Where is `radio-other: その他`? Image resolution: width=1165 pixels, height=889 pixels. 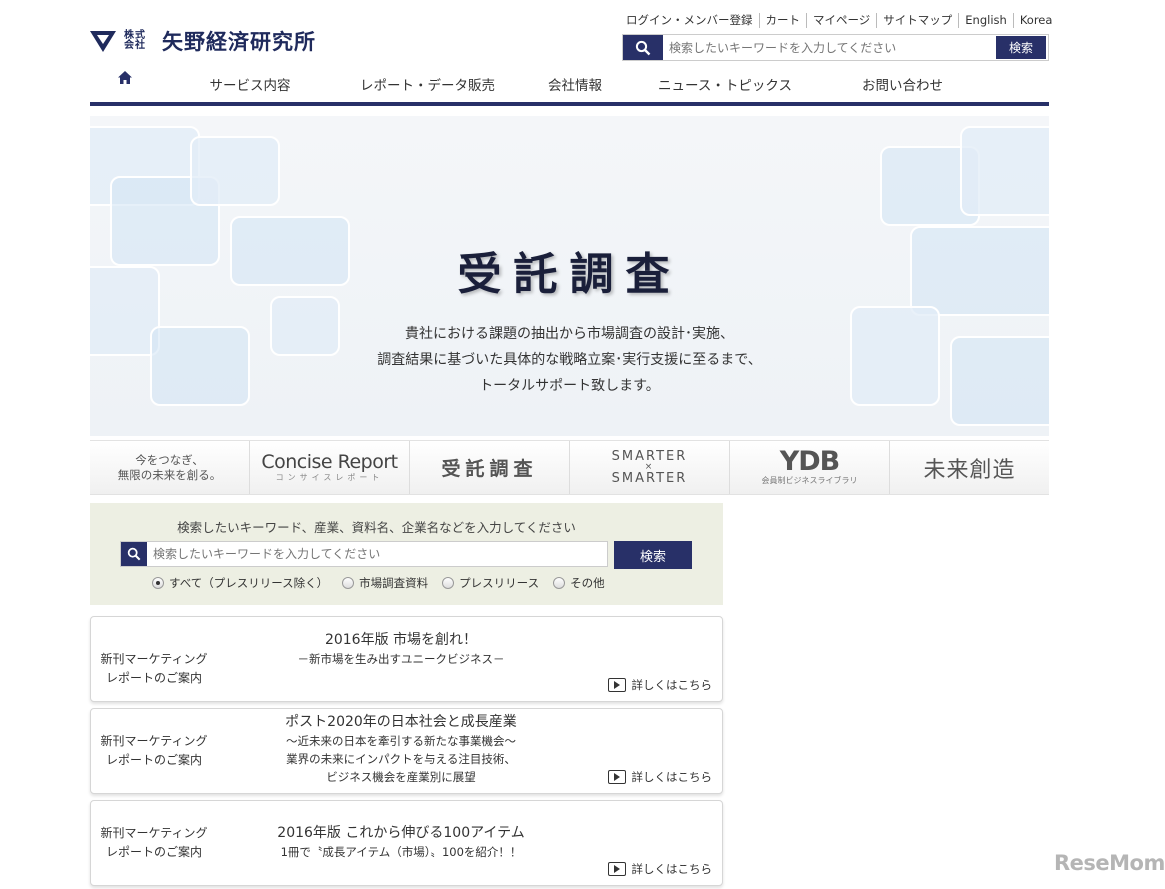 radio-other: その他 is located at coordinates (579, 583).